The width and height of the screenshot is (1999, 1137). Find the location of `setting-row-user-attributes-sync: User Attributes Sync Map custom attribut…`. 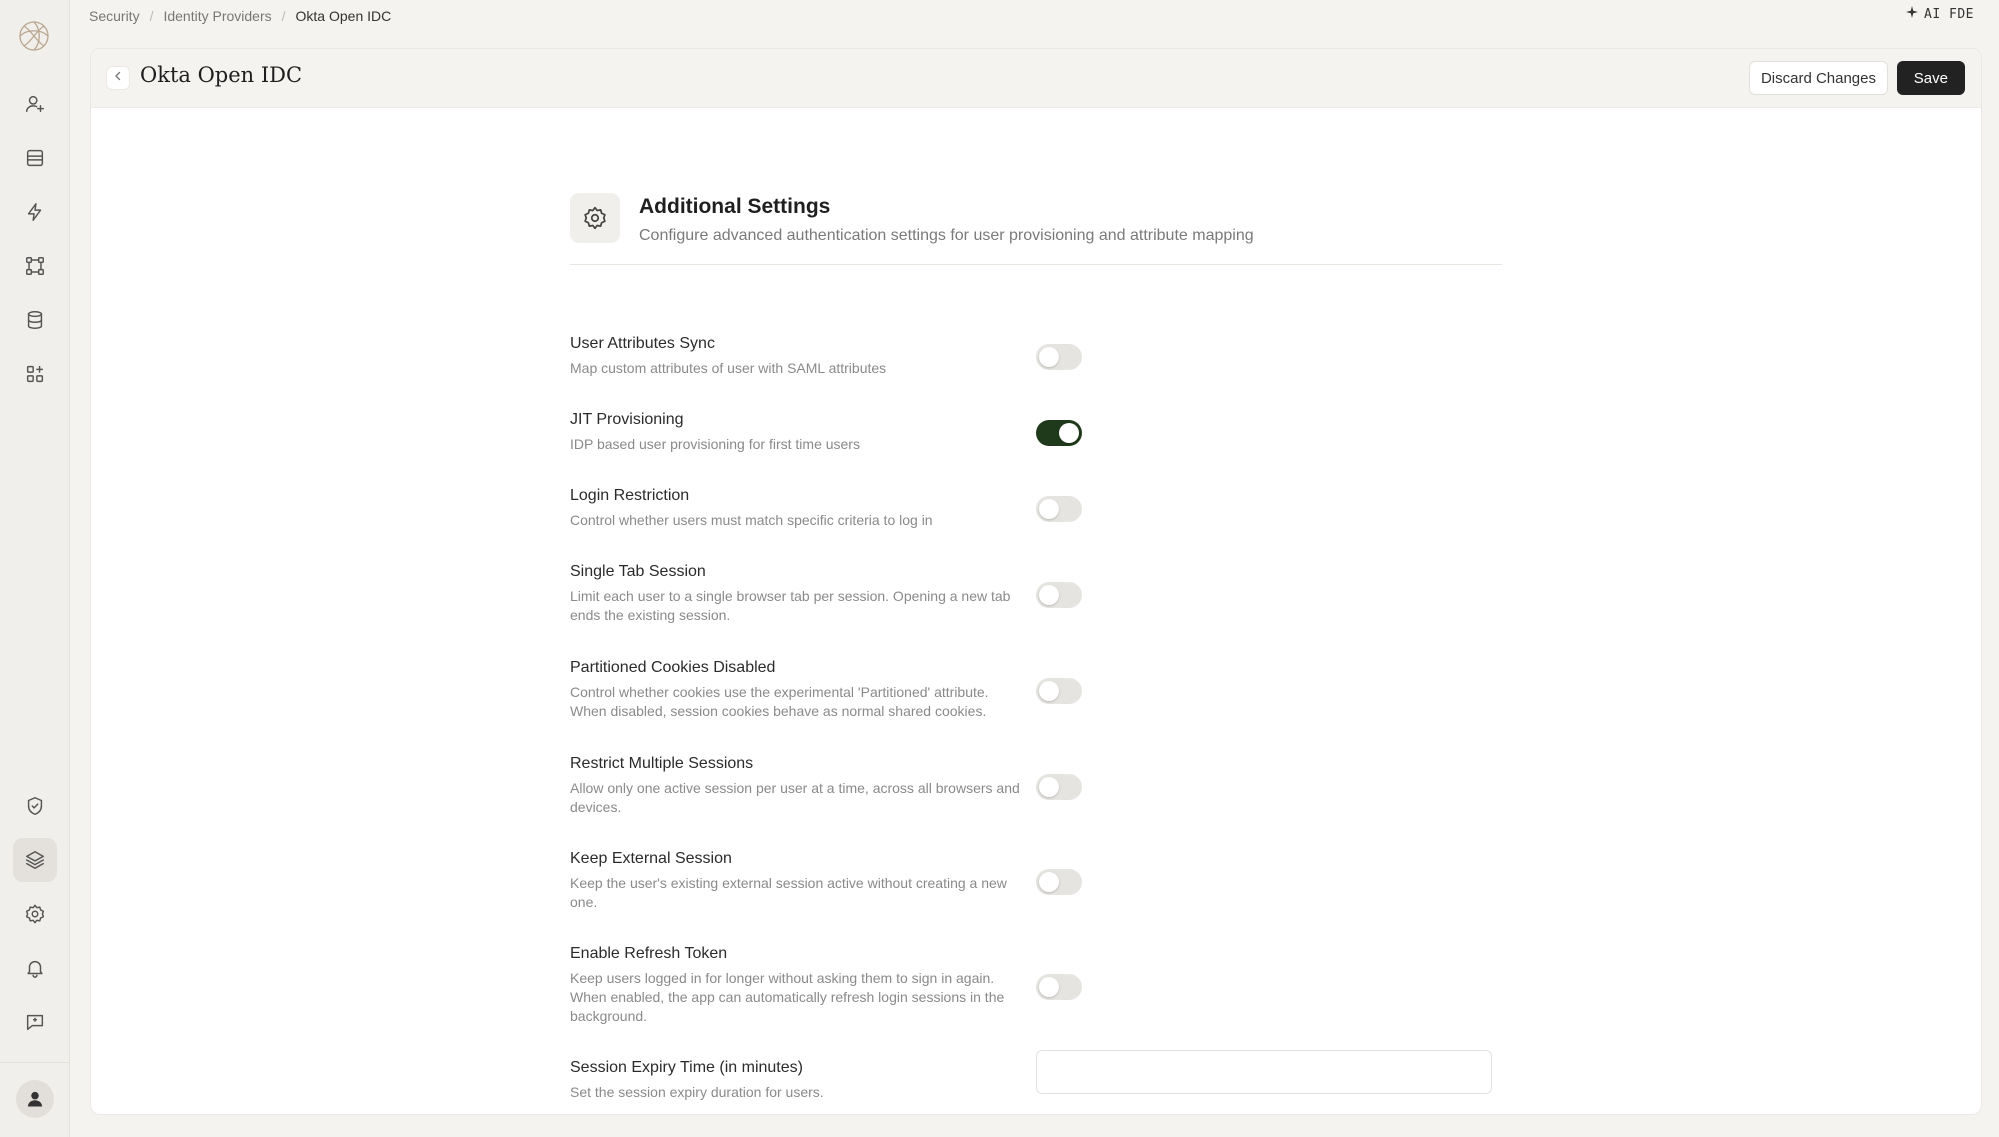

setting-row-user-attributes-sync: User Attributes Sync Map custom attribut… is located at coordinates (1036, 356).